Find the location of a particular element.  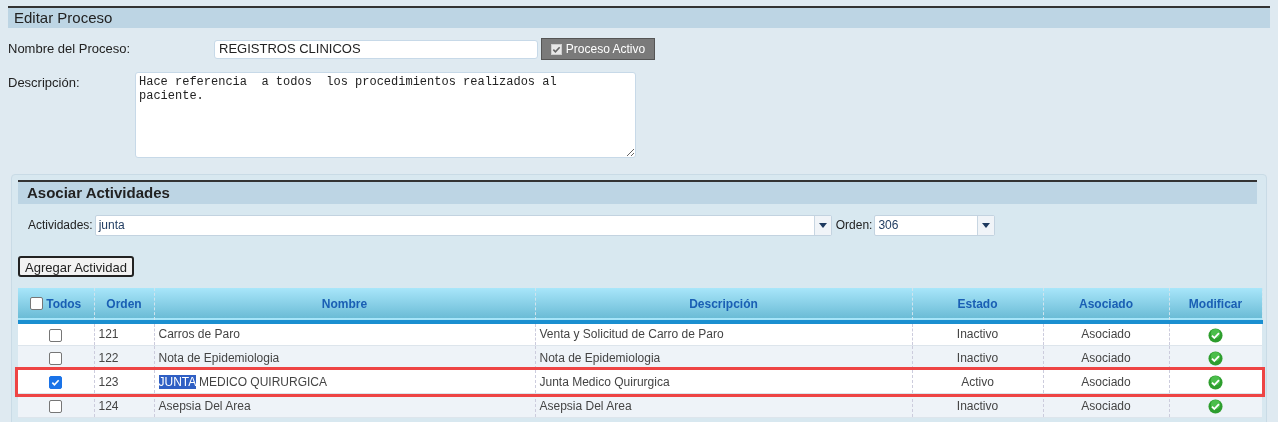

table-cell: 124 is located at coordinates (108, 405).